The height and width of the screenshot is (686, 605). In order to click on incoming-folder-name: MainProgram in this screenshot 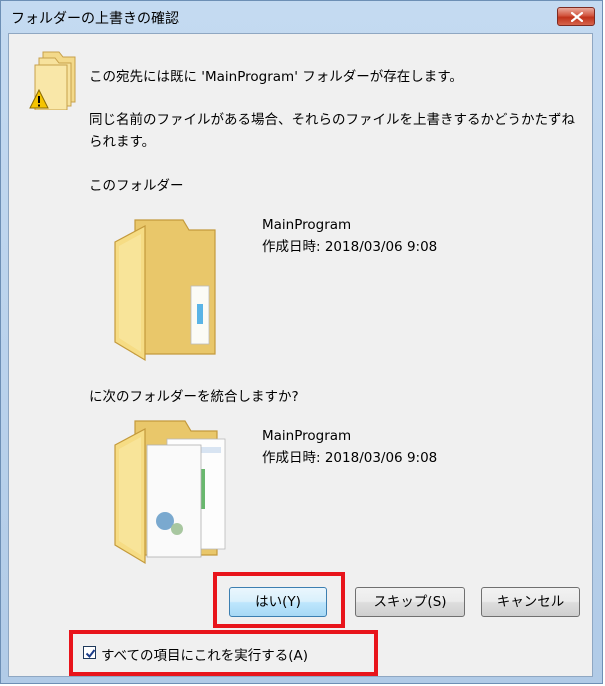, I will do `click(307, 436)`.